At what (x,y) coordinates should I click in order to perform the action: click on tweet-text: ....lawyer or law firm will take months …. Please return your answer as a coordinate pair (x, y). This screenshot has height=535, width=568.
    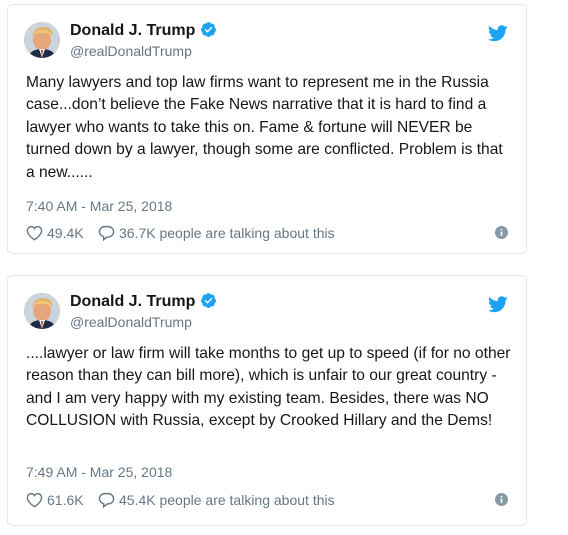
    Looking at the image, I should click on (268, 387).